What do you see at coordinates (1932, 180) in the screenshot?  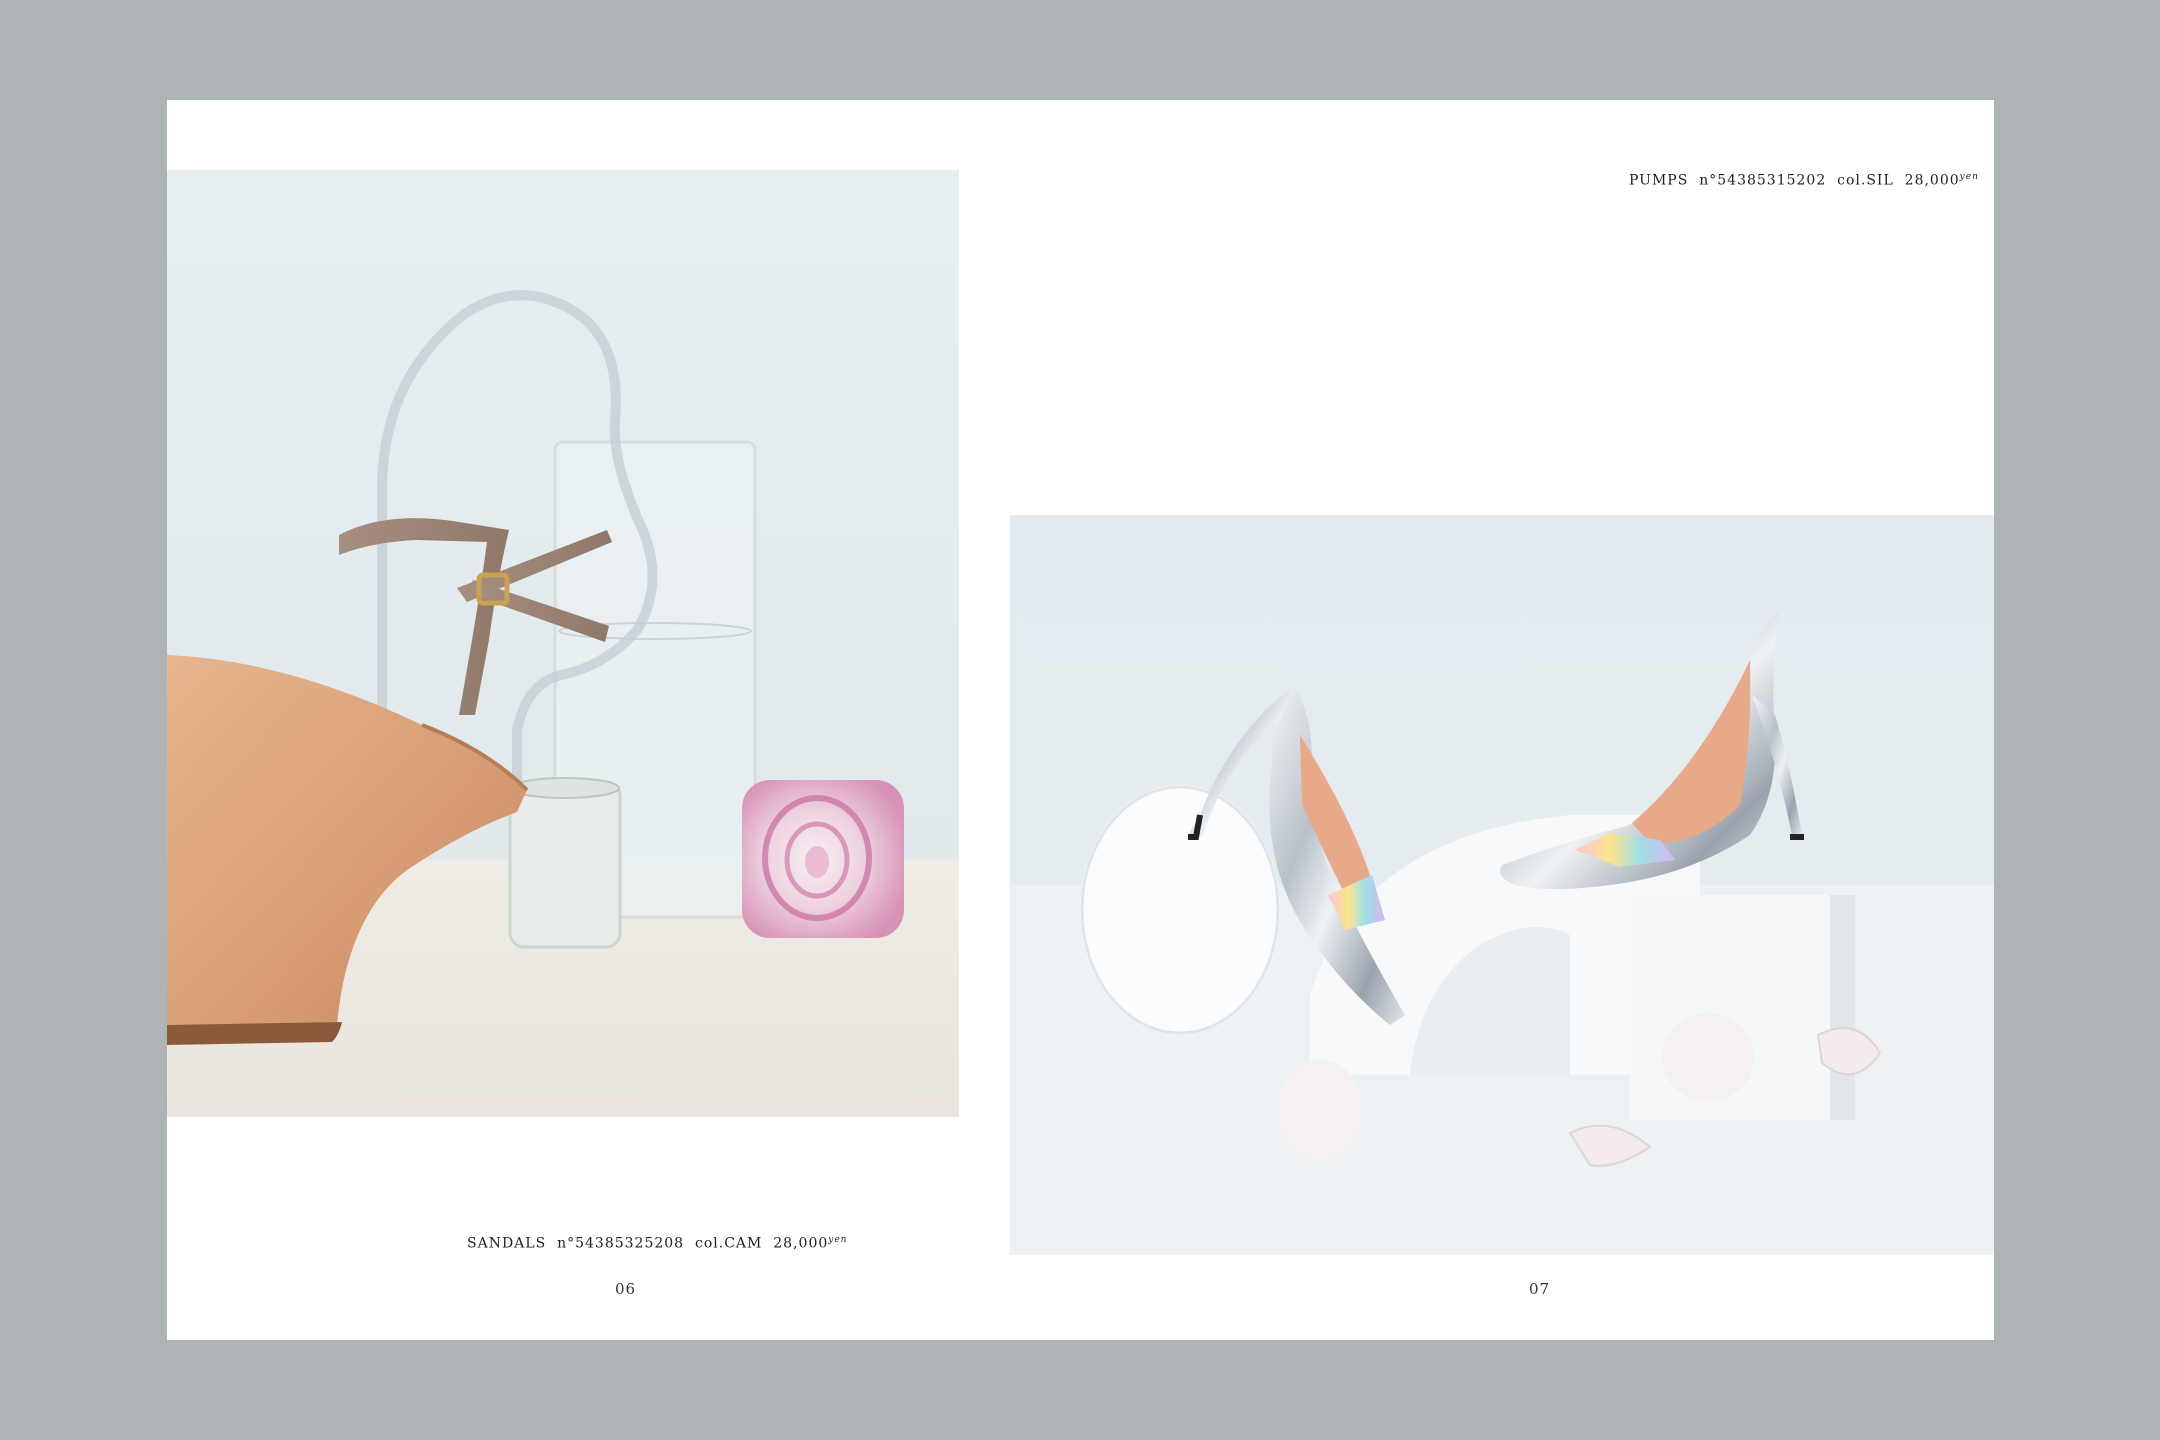 I see `pumps-price: 28,000` at bounding box center [1932, 180].